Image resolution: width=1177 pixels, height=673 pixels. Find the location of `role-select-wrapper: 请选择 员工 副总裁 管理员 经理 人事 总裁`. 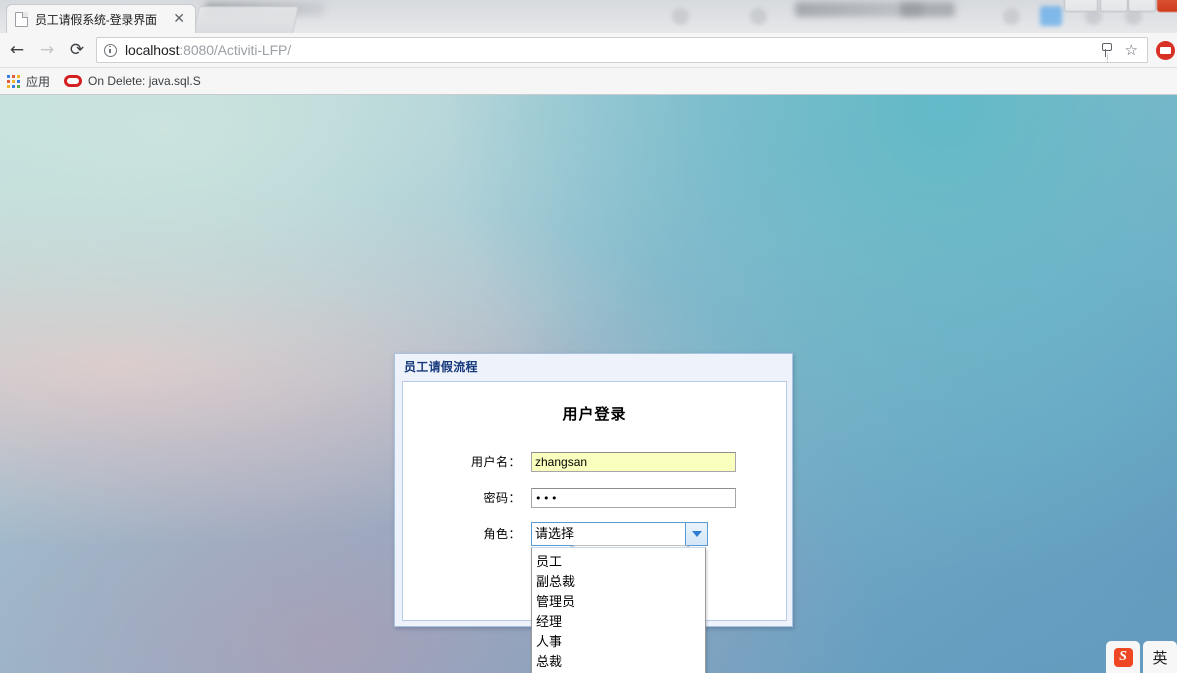

role-select-wrapper: 请选择 员工 副总裁 管理员 经理 人事 总裁 is located at coordinates (619, 597).